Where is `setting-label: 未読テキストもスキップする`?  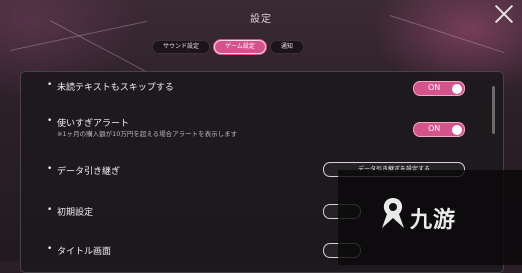 setting-label: 未読テキストもスキップする is located at coordinates (115, 88).